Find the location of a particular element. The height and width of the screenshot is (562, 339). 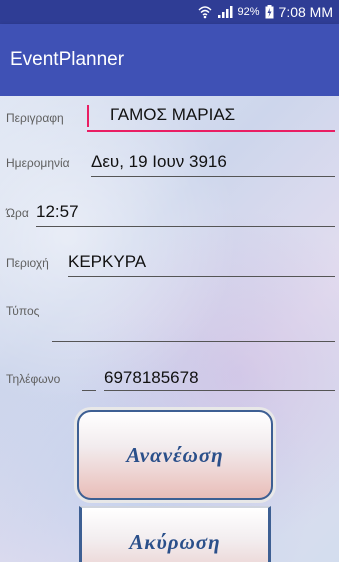

type-underline is located at coordinates (193, 341).